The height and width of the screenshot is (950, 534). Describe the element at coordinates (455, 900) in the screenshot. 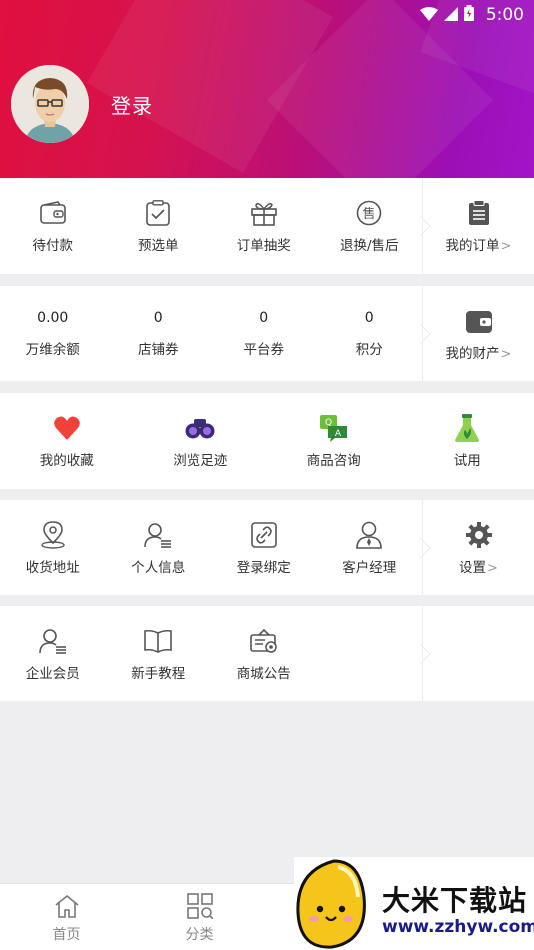

I see `watermark-title: 大米下载站` at that location.